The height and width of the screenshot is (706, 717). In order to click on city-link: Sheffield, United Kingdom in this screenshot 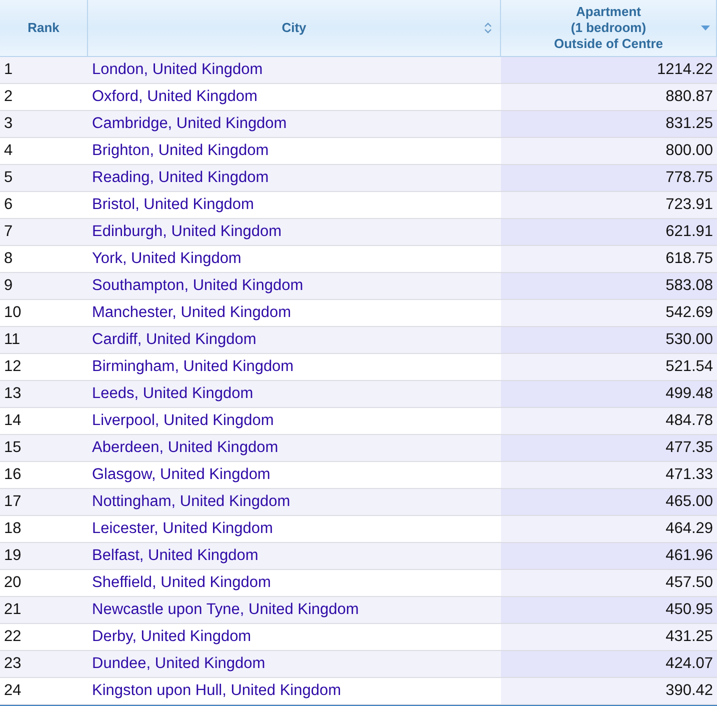, I will do `click(181, 583)`.